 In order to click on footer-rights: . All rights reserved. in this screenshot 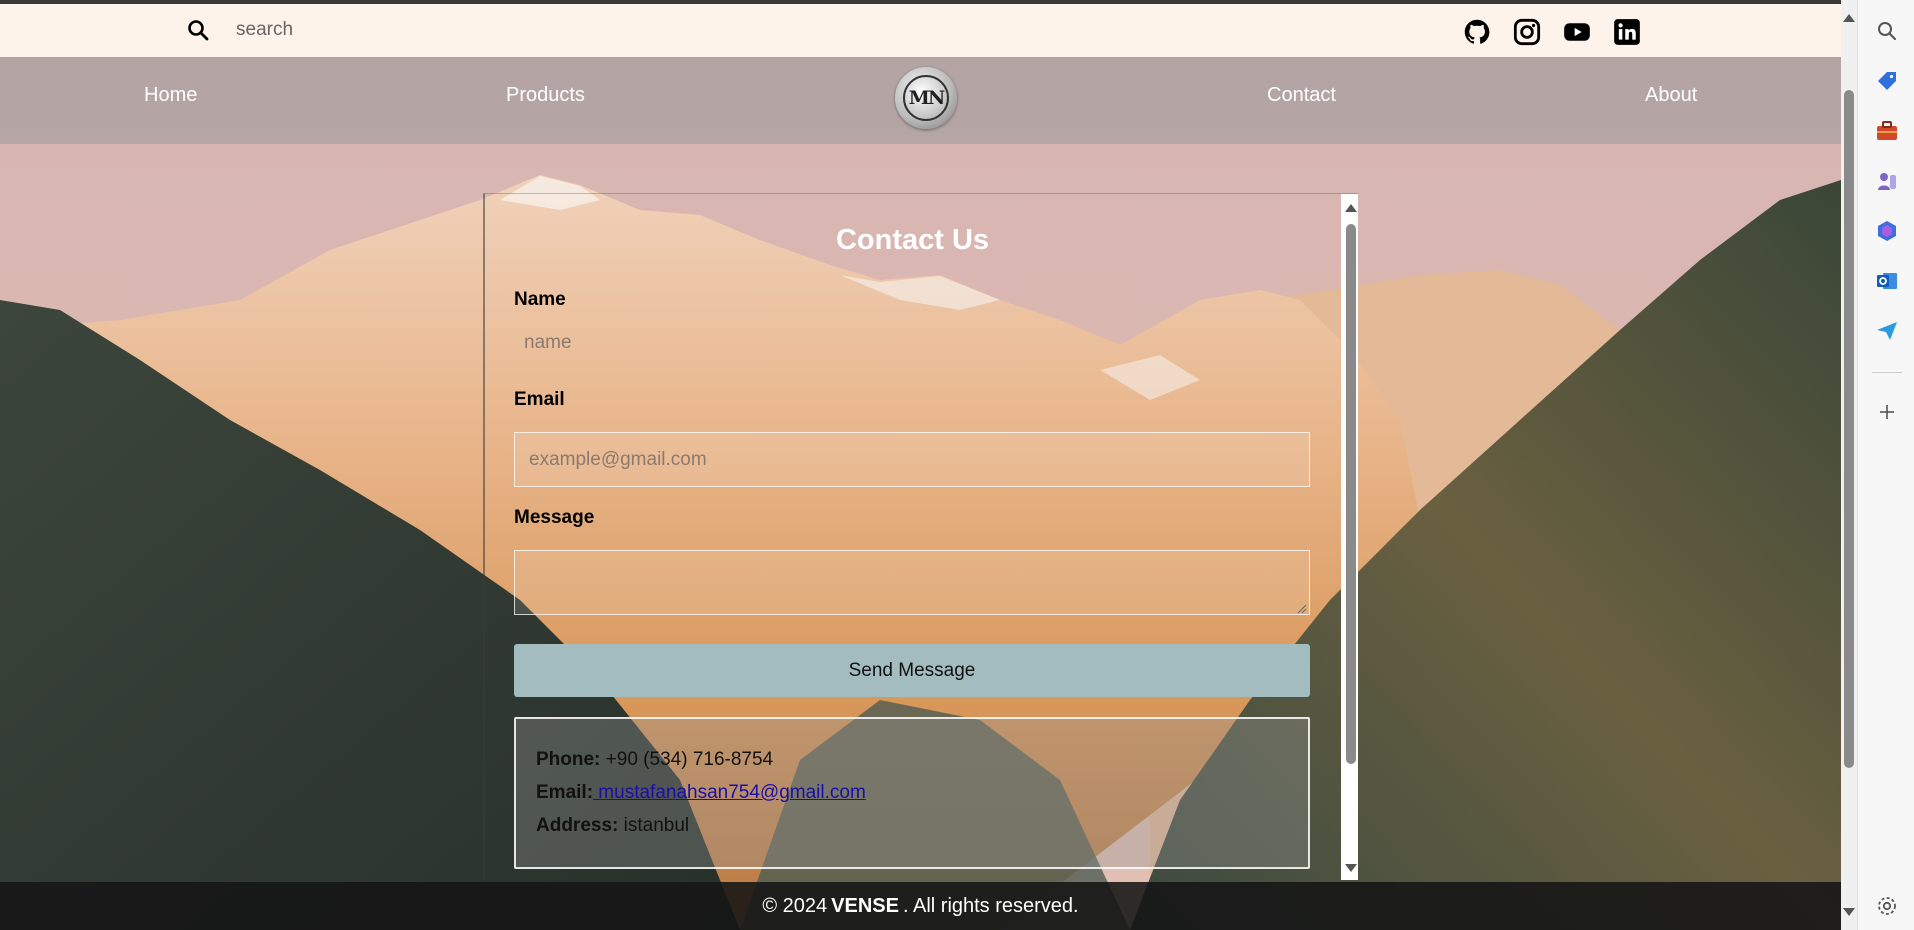, I will do `click(990, 905)`.